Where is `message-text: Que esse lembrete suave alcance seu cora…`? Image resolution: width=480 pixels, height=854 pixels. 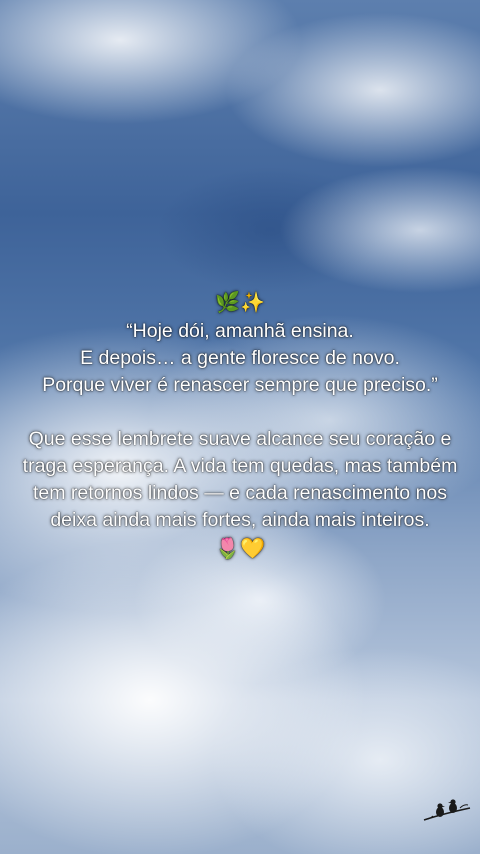
message-text: Que esse lembrete suave alcance seu cora… is located at coordinates (240, 479).